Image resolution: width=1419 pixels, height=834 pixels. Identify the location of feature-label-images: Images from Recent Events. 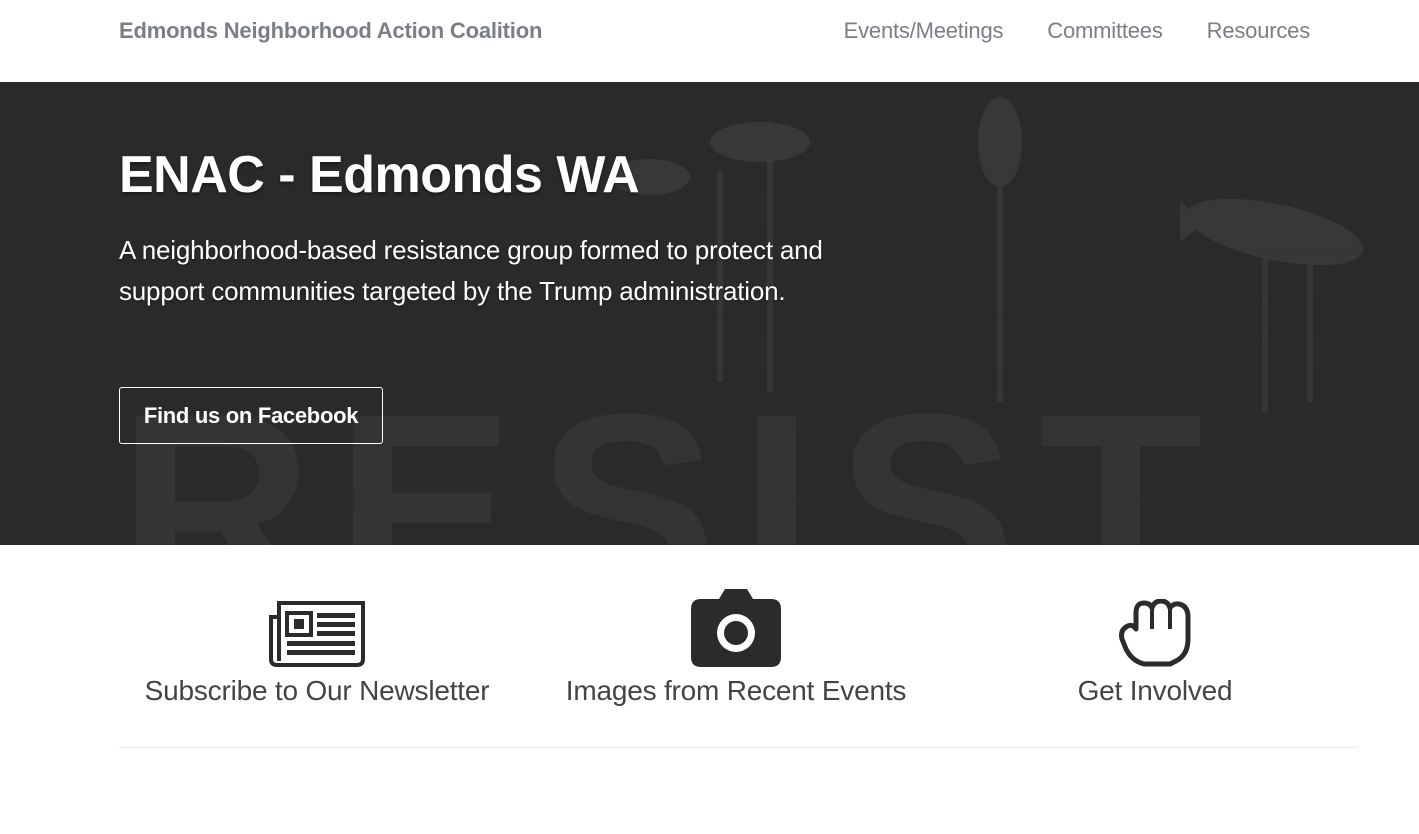
(736, 691).